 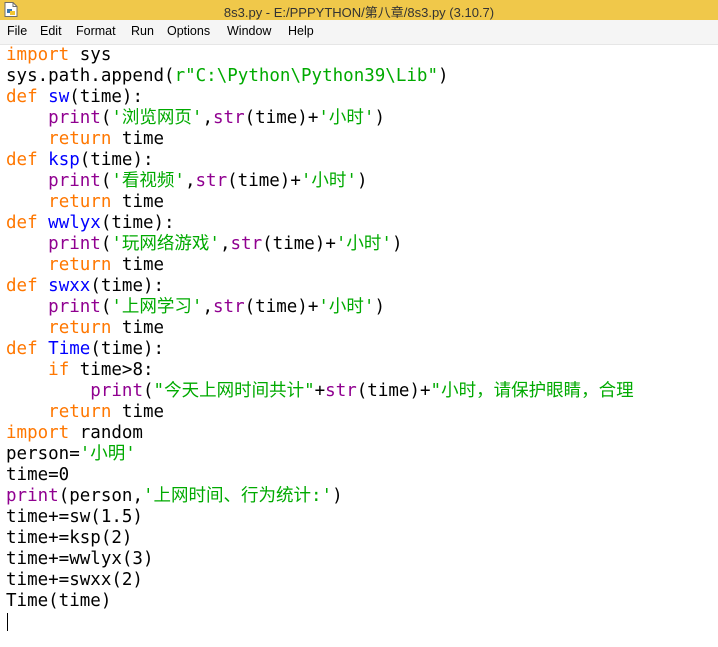 I want to click on code-line: def sw(time):, so click(x=74, y=97).